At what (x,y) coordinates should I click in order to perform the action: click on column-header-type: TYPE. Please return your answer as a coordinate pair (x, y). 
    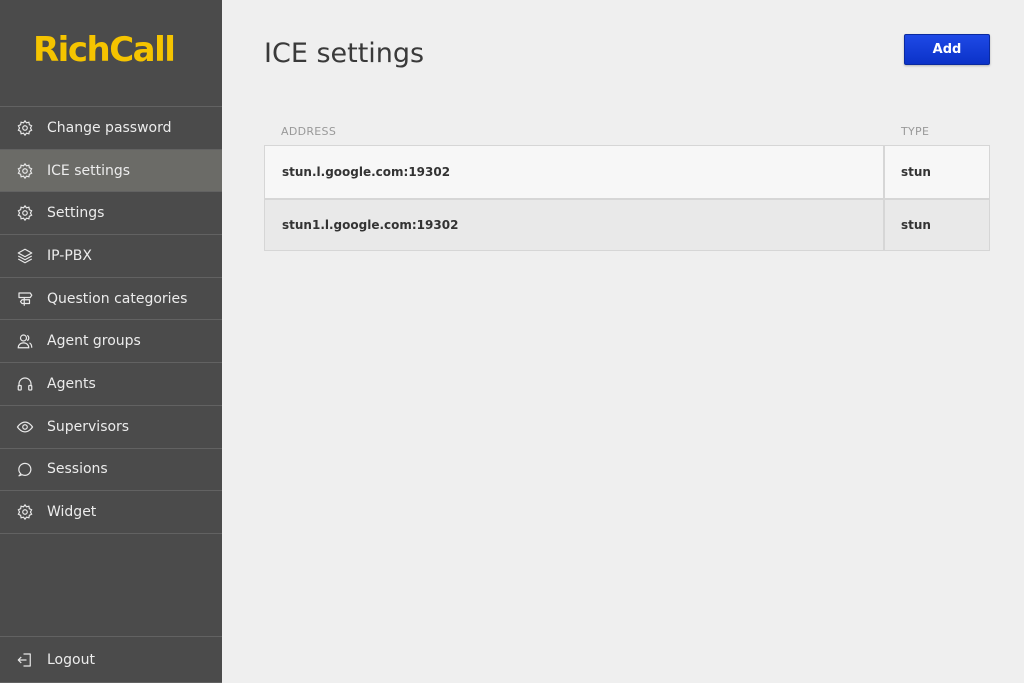
    Looking at the image, I should click on (915, 131).